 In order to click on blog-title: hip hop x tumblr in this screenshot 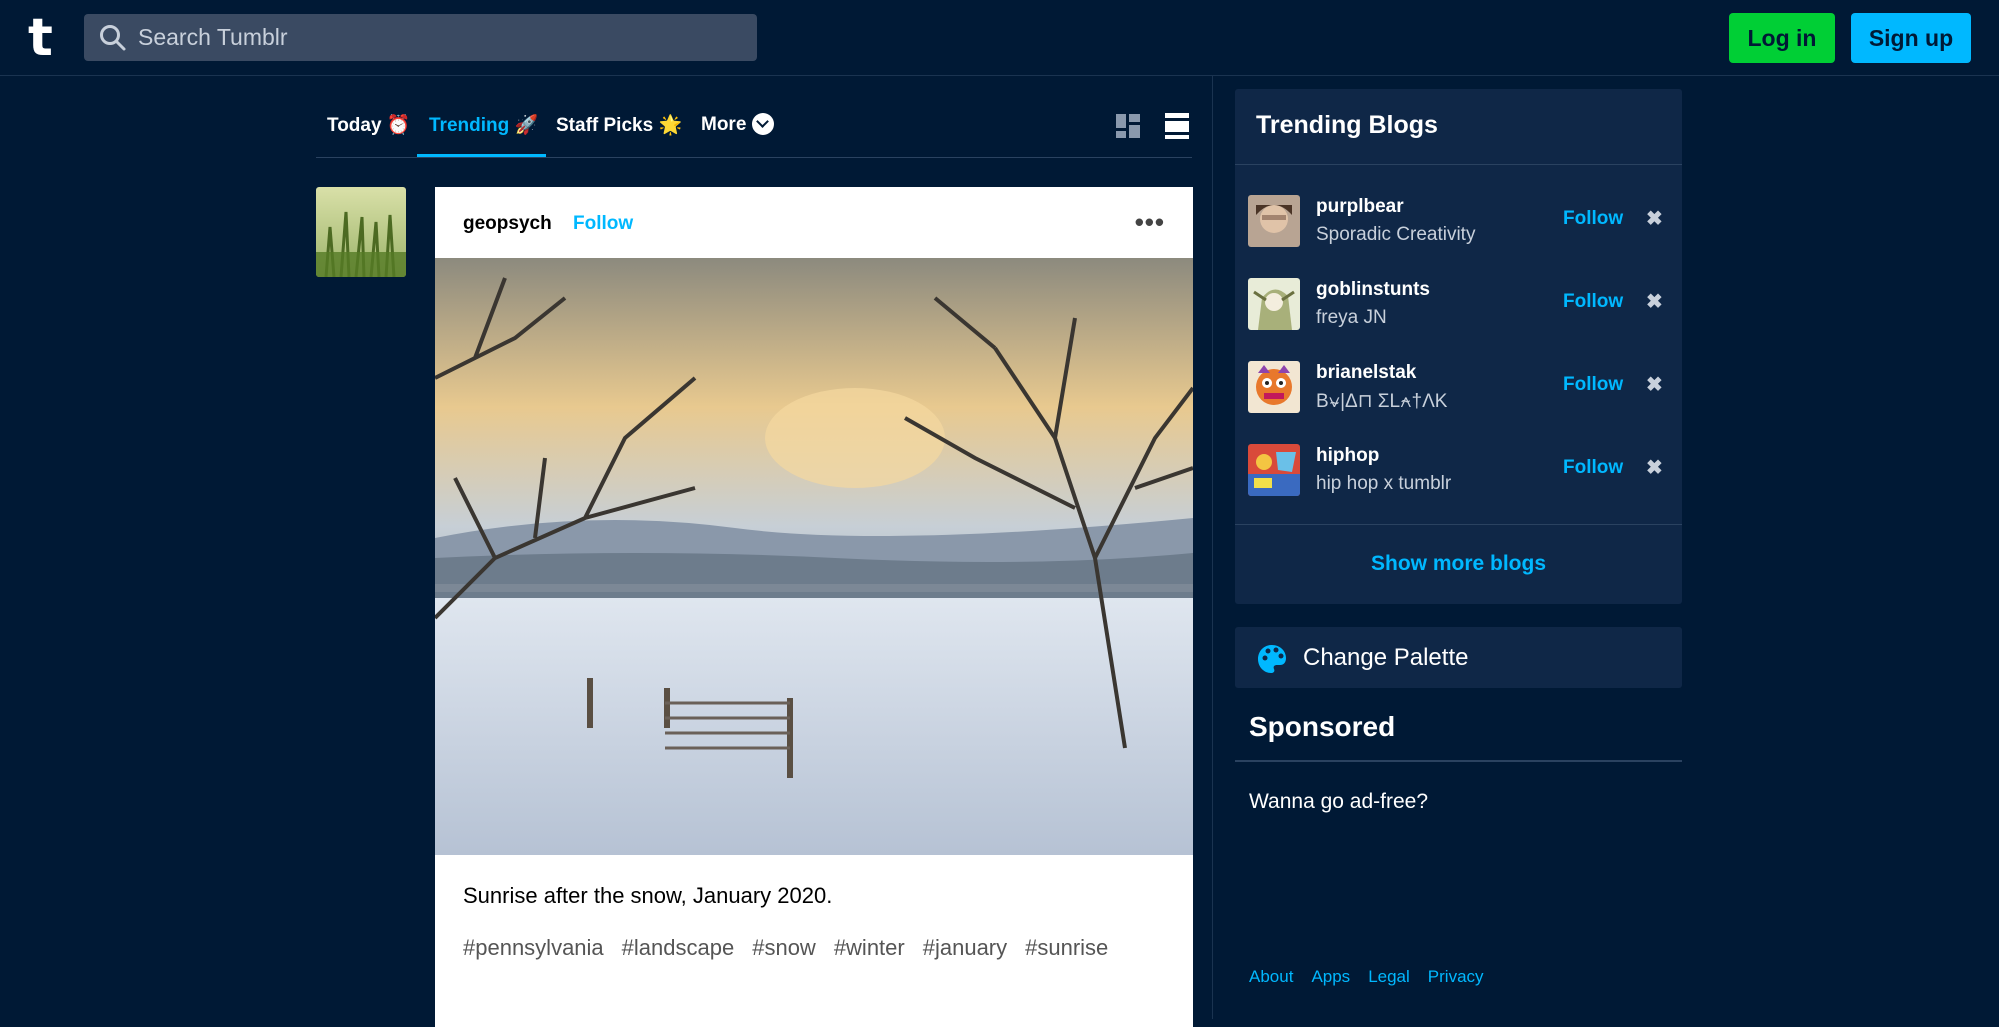, I will do `click(1384, 483)`.